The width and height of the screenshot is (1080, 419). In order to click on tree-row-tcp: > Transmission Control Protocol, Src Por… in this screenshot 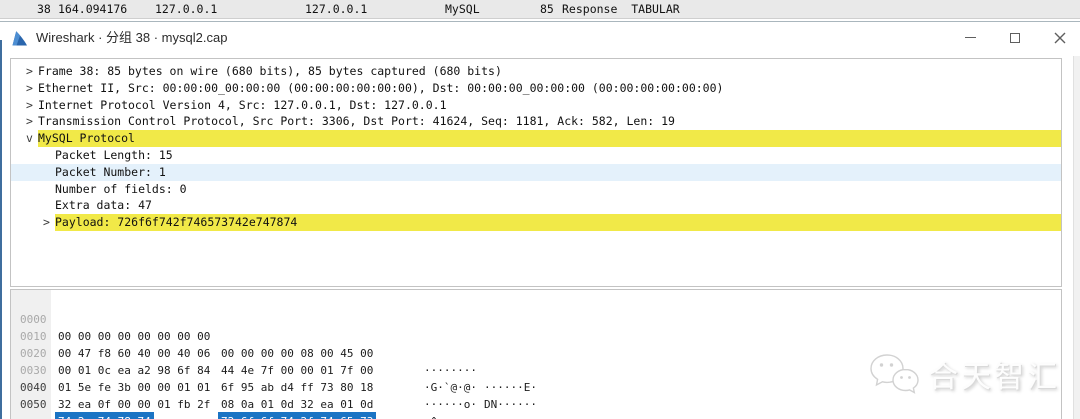, I will do `click(536, 121)`.